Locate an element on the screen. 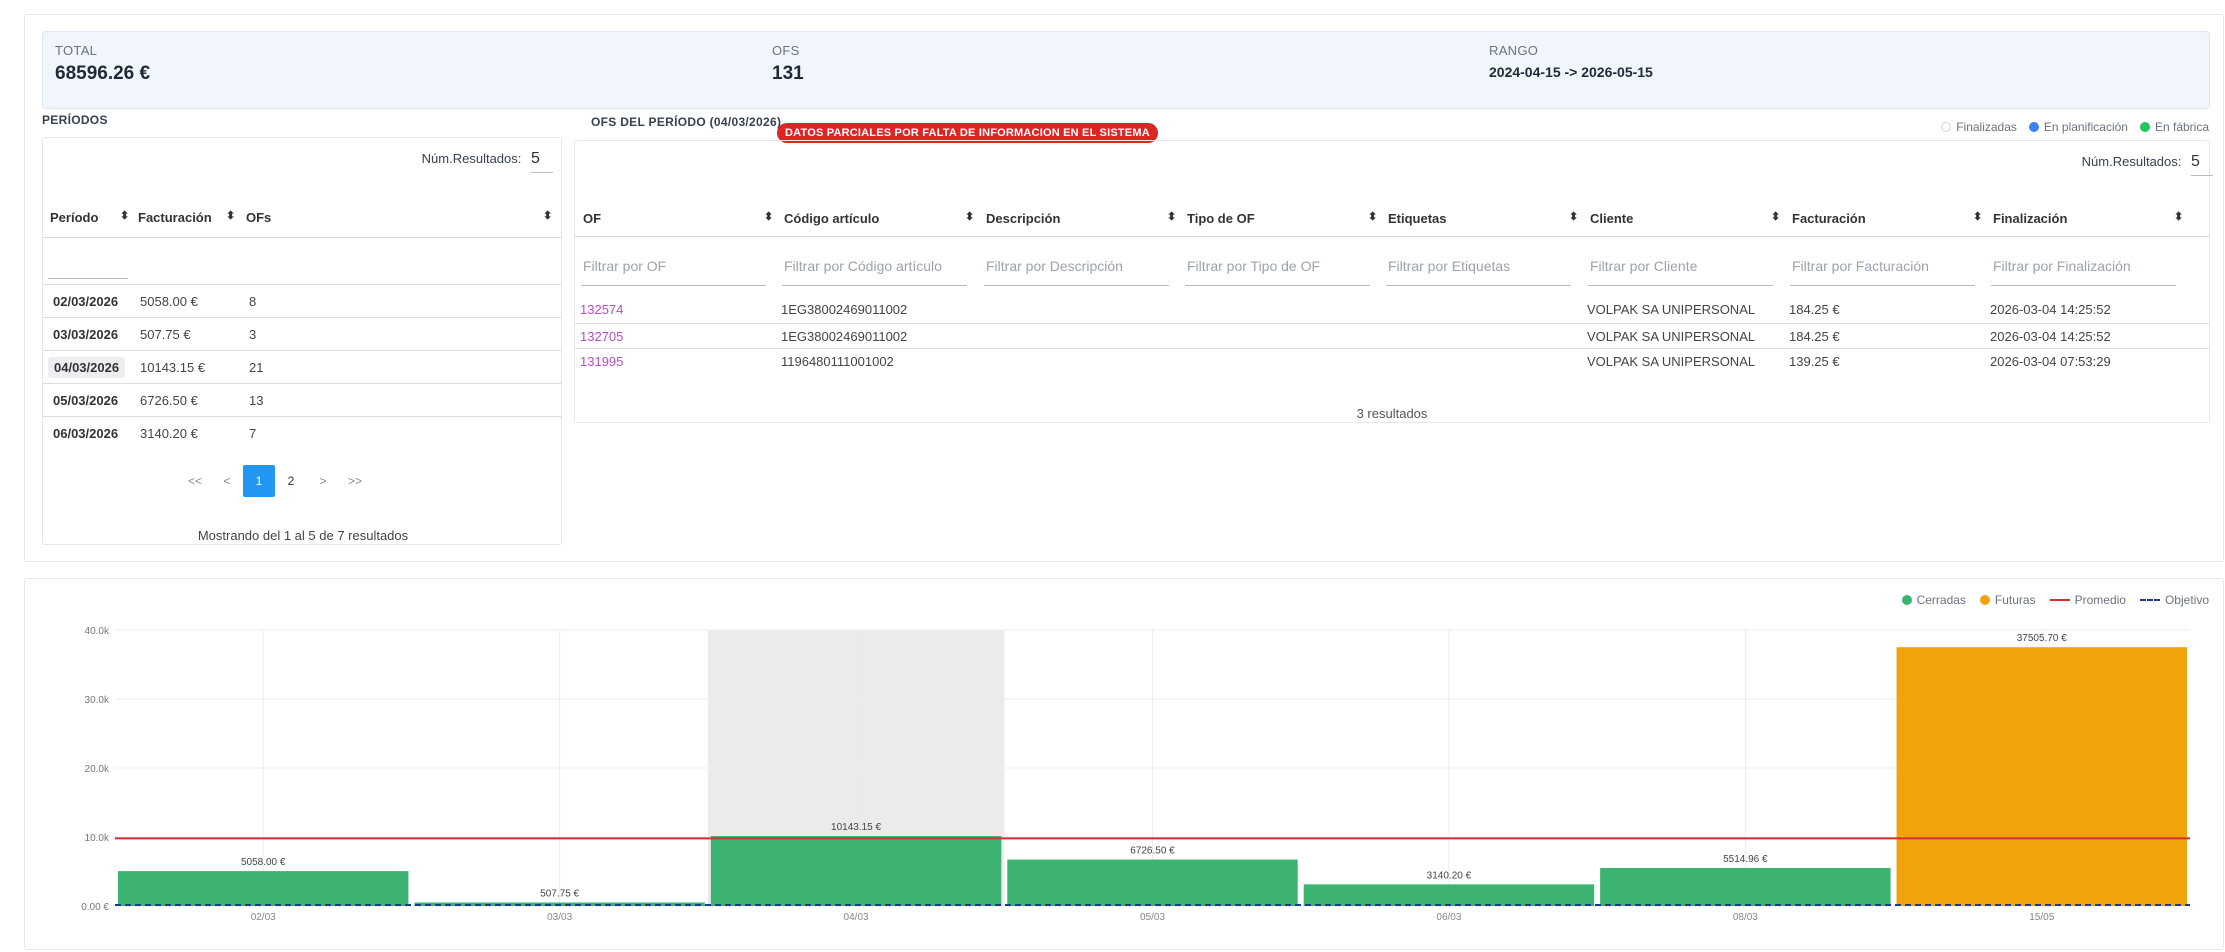 This screenshot has width=2225, height=952. ofs-col-tags: Etiquetas is located at coordinates (1417, 218).